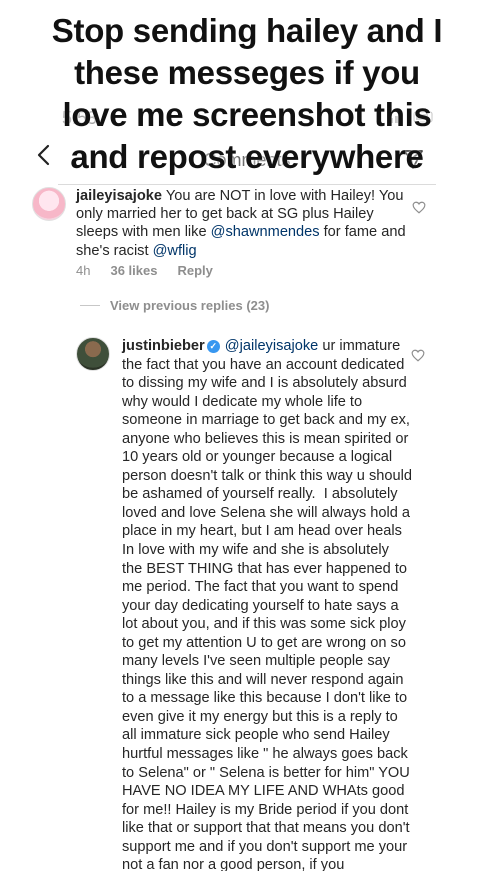 Image resolution: width=494 pixels, height=871 pixels. I want to click on mention-link: @jaileyisajoke, so click(272, 346).